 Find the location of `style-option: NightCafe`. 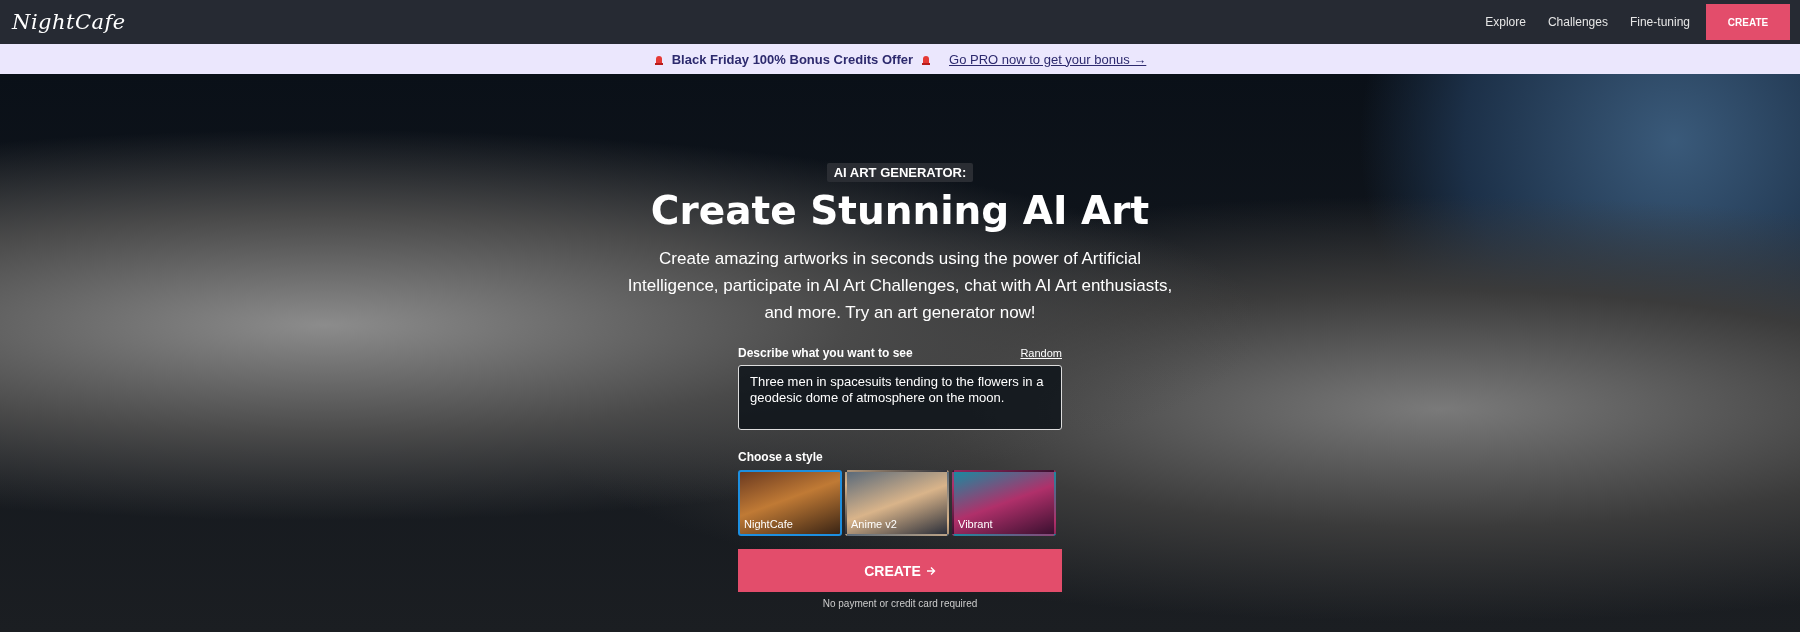

style-option: NightCafe is located at coordinates (790, 503).